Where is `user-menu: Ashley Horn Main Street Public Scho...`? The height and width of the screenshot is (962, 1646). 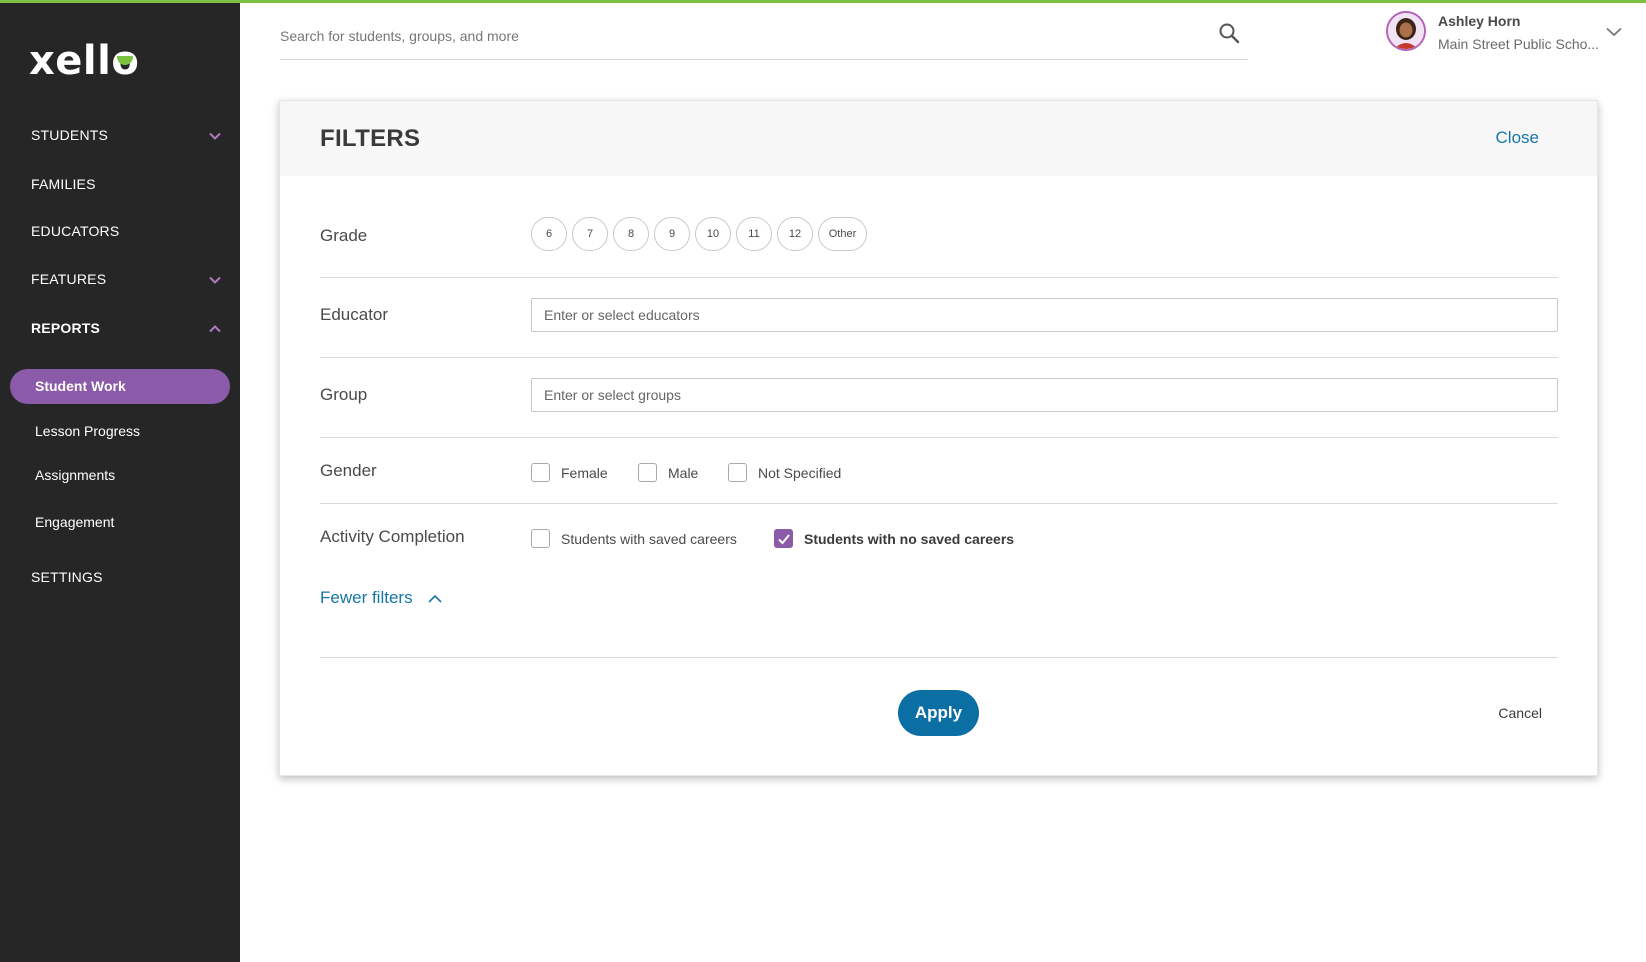 user-menu: Ashley Horn Main Street Public Scho... is located at coordinates (1516, 33).